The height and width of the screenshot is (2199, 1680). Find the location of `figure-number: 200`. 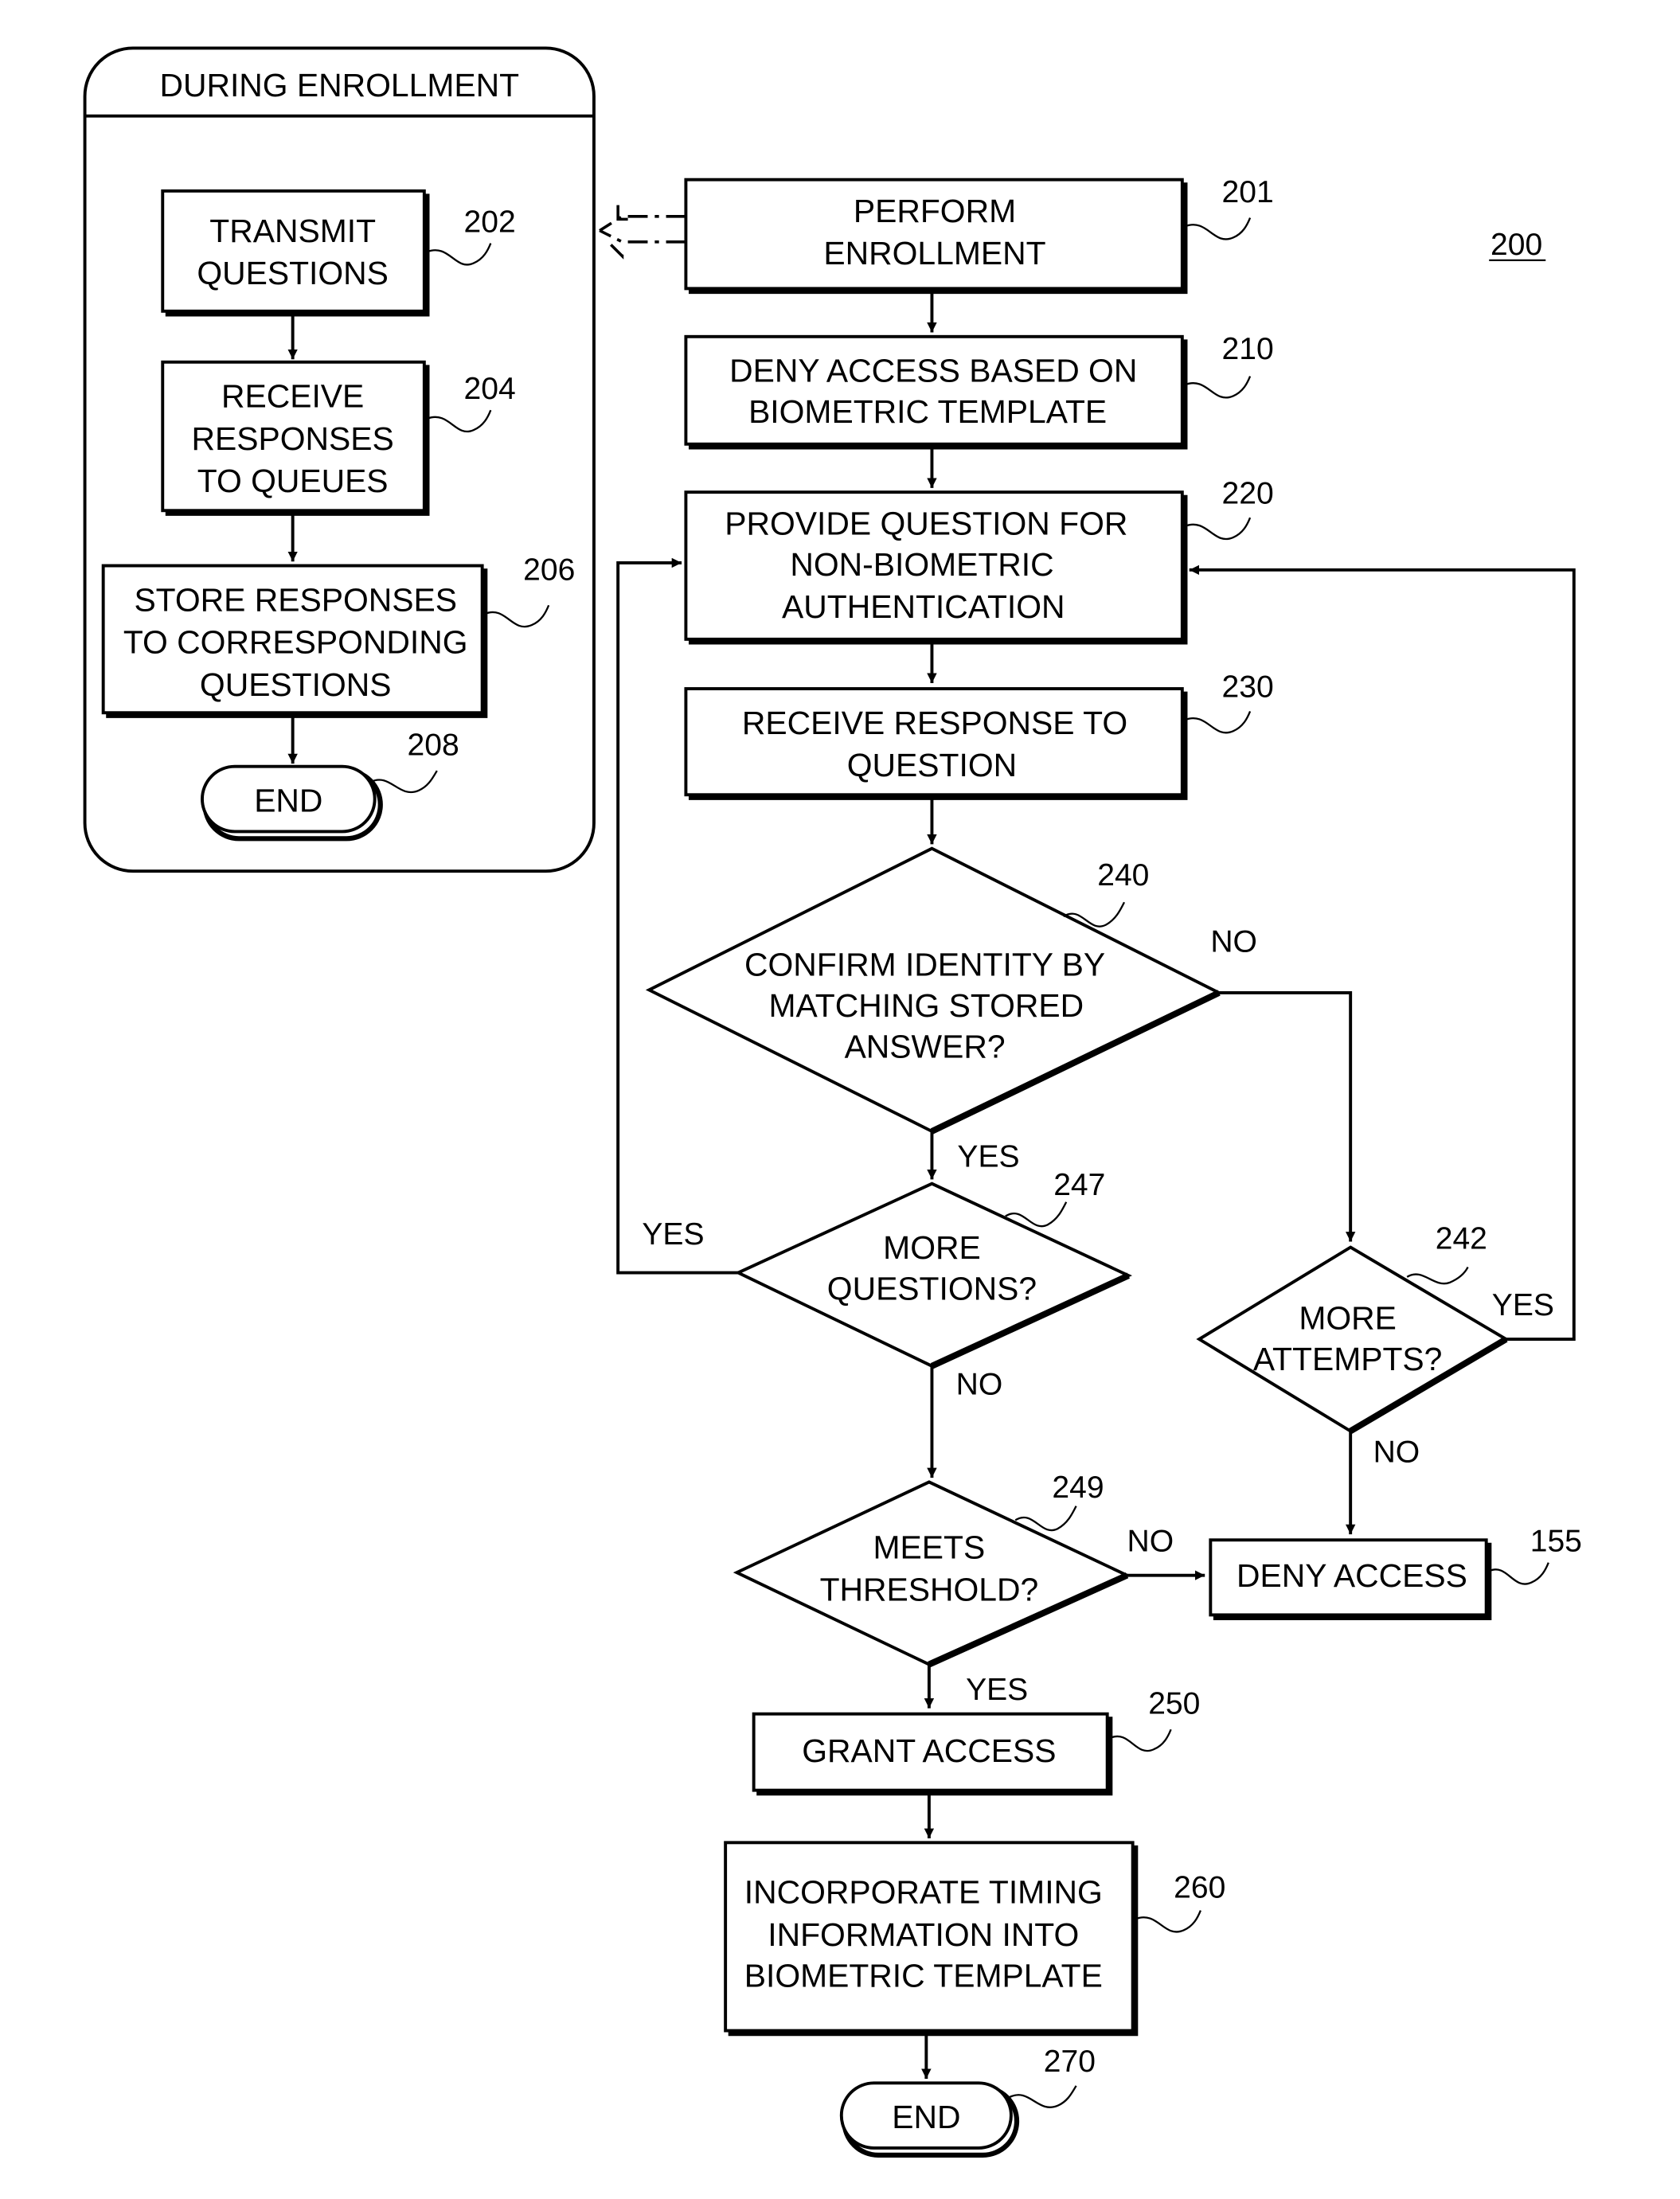

figure-number: 200 is located at coordinates (1517, 245).